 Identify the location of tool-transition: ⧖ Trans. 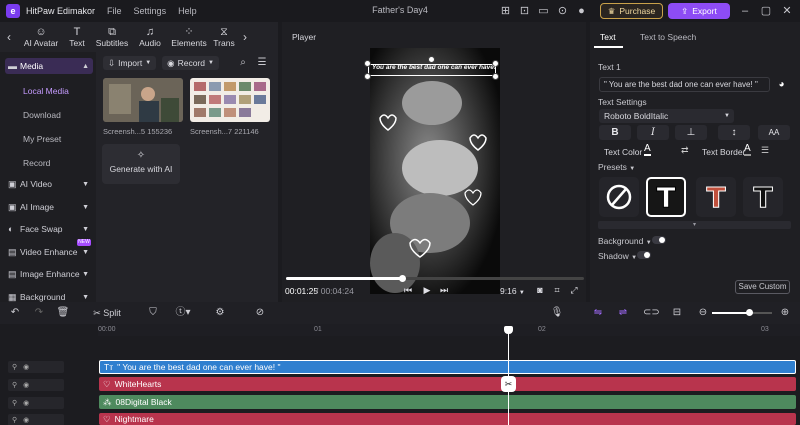
(224, 37).